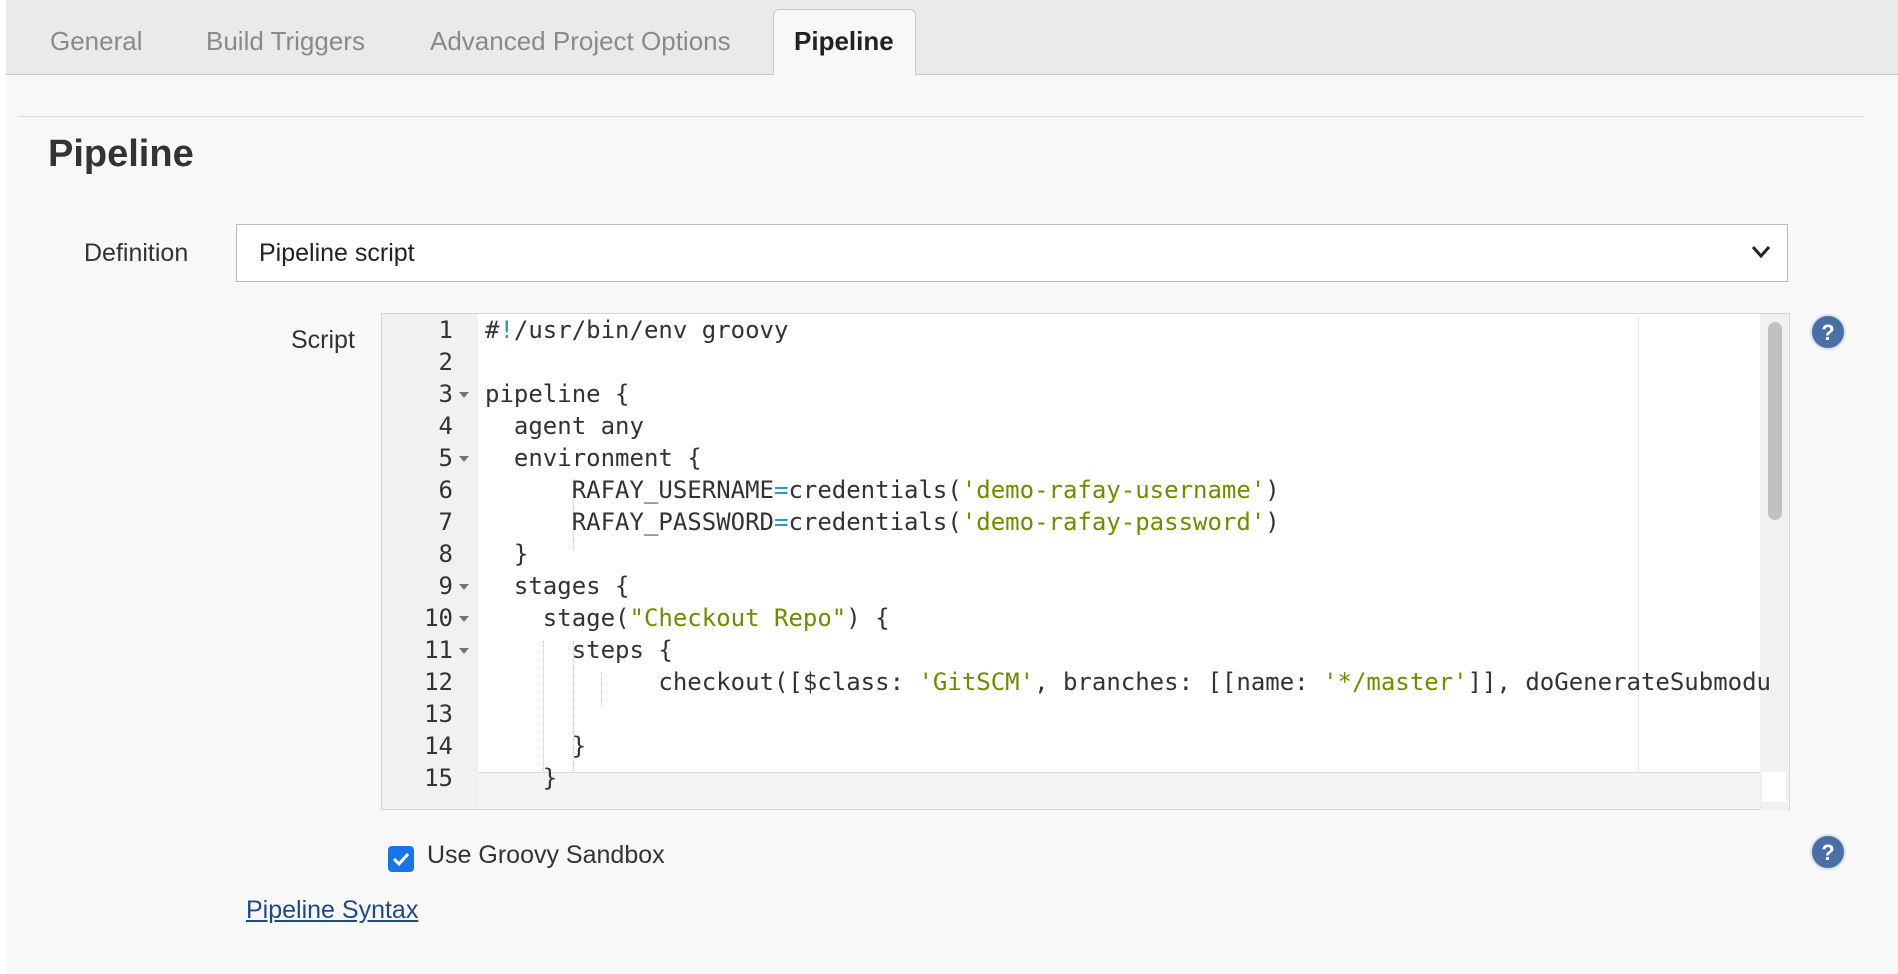 The image size is (1898, 974). Describe the element at coordinates (546, 855) in the screenshot. I see `use-groovy-sandbox-label: Use Groovy Sandbox` at that location.